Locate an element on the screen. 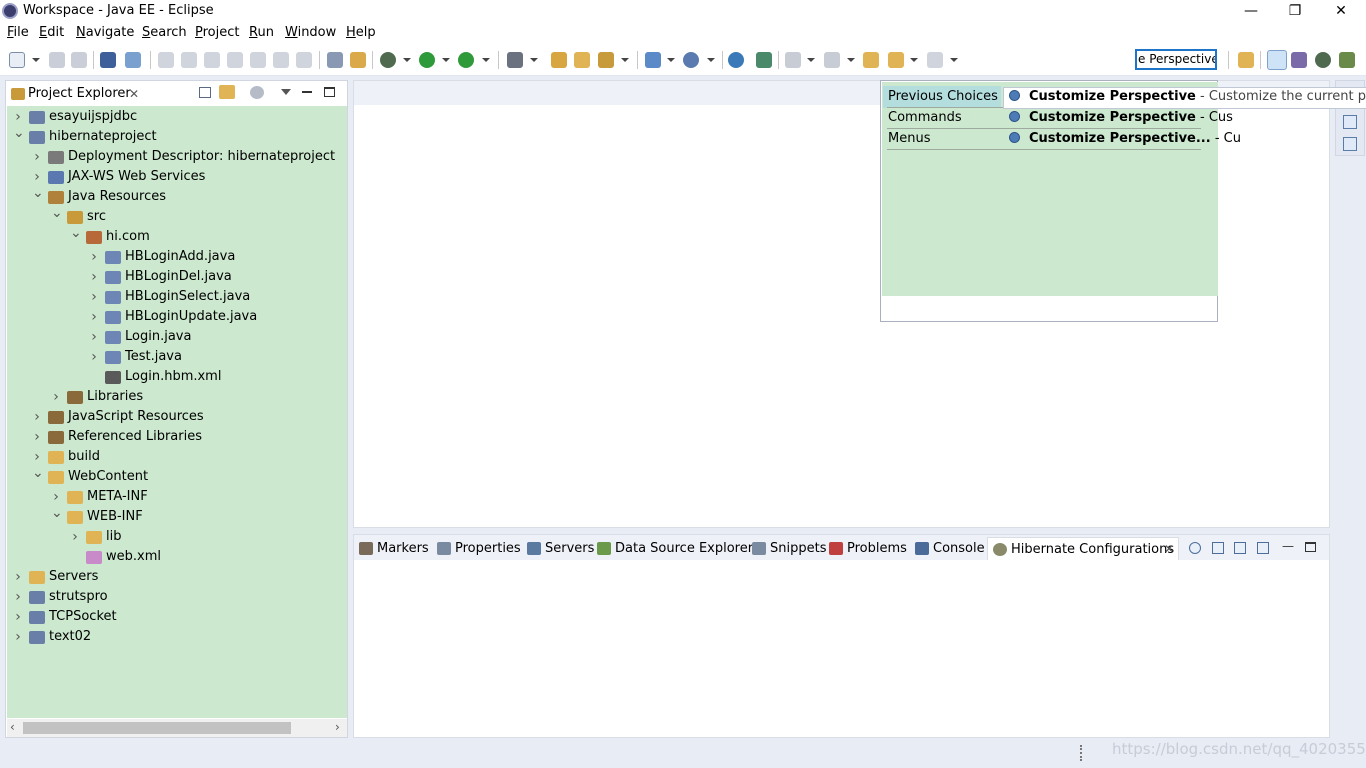 The image size is (1366, 768). menu-navigate: Navigate is located at coordinates (105, 32).